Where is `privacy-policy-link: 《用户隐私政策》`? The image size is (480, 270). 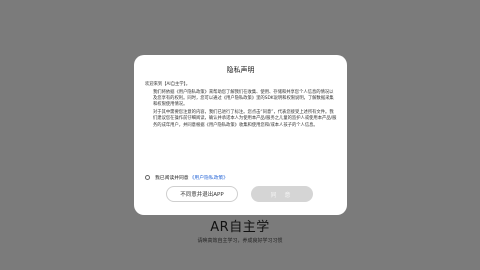
privacy-policy-link: 《用户隐私政策》 is located at coordinates (209, 177).